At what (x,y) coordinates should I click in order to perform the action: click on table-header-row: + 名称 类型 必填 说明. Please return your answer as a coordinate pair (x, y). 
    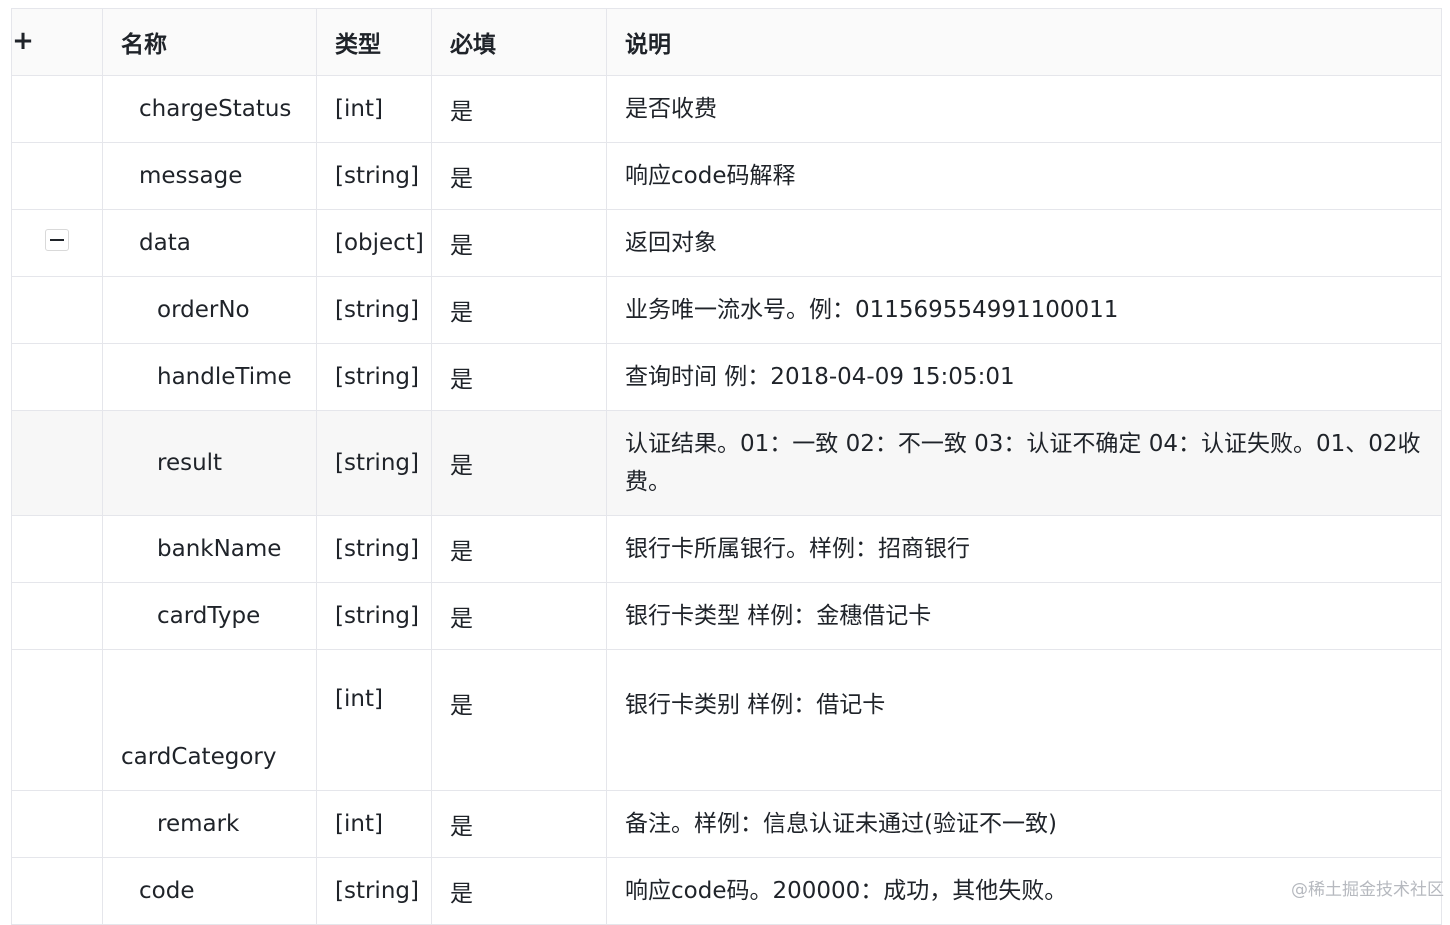
    Looking at the image, I should click on (726, 42).